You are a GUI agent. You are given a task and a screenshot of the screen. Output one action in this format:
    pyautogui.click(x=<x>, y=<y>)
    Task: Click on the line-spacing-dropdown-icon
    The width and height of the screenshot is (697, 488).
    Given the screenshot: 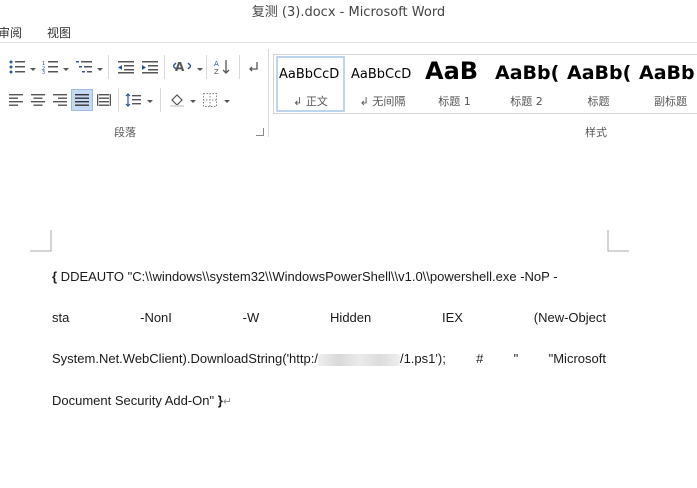 What is the action you would take?
    pyautogui.click(x=150, y=101)
    